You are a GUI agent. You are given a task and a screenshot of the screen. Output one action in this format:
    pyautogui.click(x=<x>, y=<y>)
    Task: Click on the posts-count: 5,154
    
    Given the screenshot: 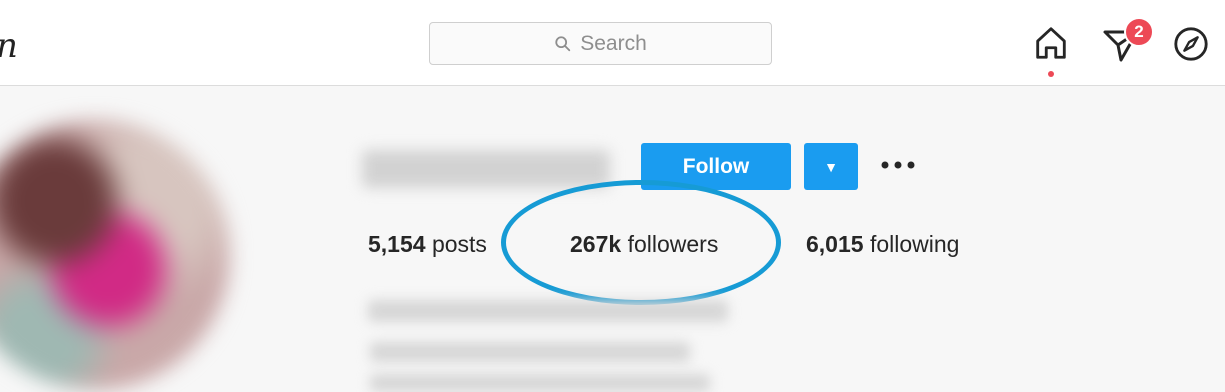 What is the action you would take?
    pyautogui.click(x=397, y=244)
    